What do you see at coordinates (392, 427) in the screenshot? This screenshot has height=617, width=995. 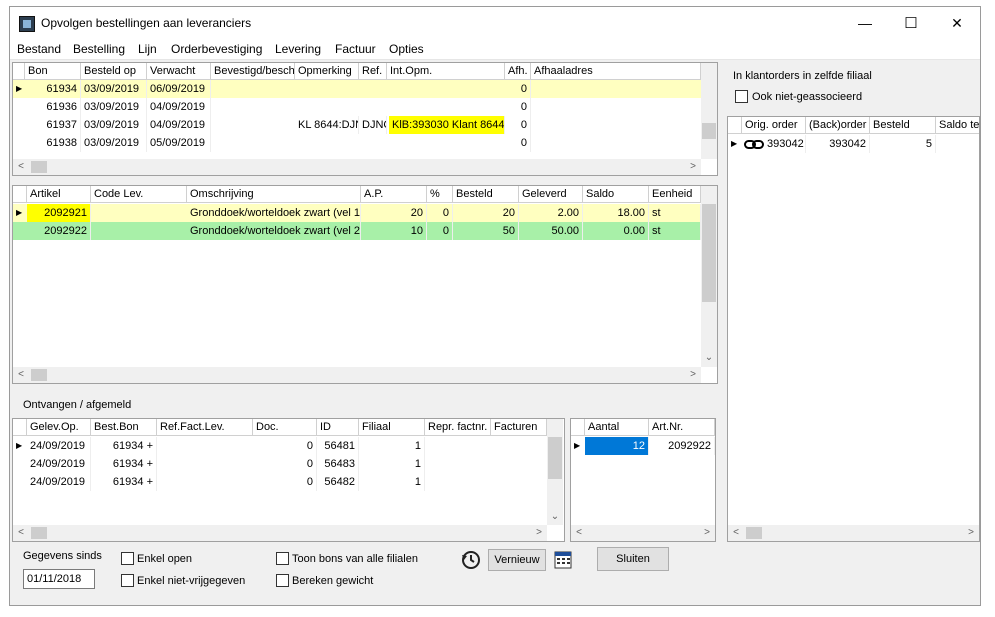 I see `col-filiaal: Filiaal` at bounding box center [392, 427].